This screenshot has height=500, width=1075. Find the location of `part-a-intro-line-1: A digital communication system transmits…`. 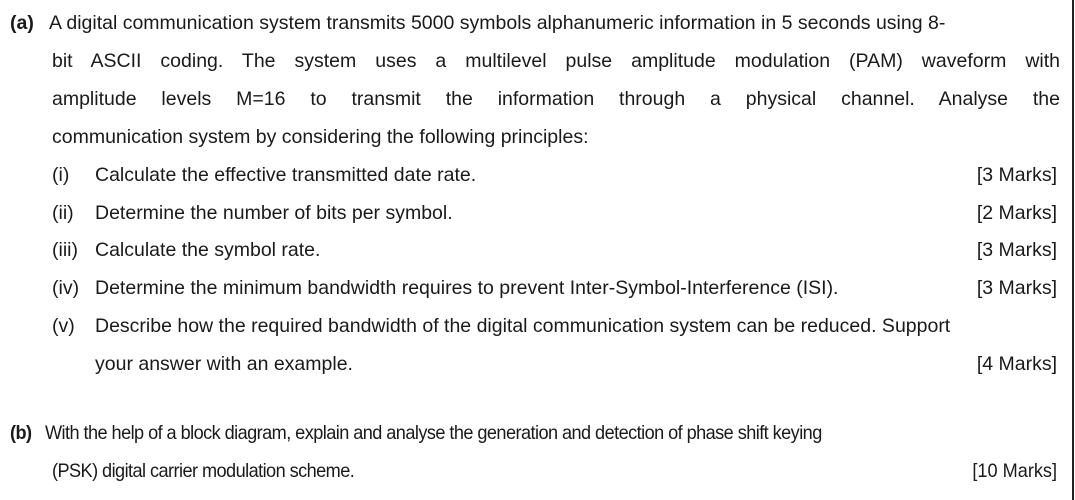

part-a-intro-line-1: A digital communication system transmits… is located at coordinates (497, 23).